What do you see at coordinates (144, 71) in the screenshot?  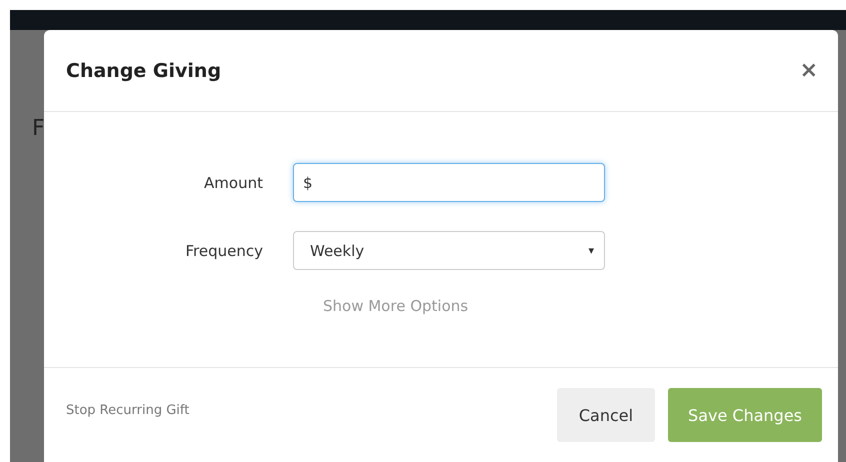 I see `dialog-title: Change Giving` at bounding box center [144, 71].